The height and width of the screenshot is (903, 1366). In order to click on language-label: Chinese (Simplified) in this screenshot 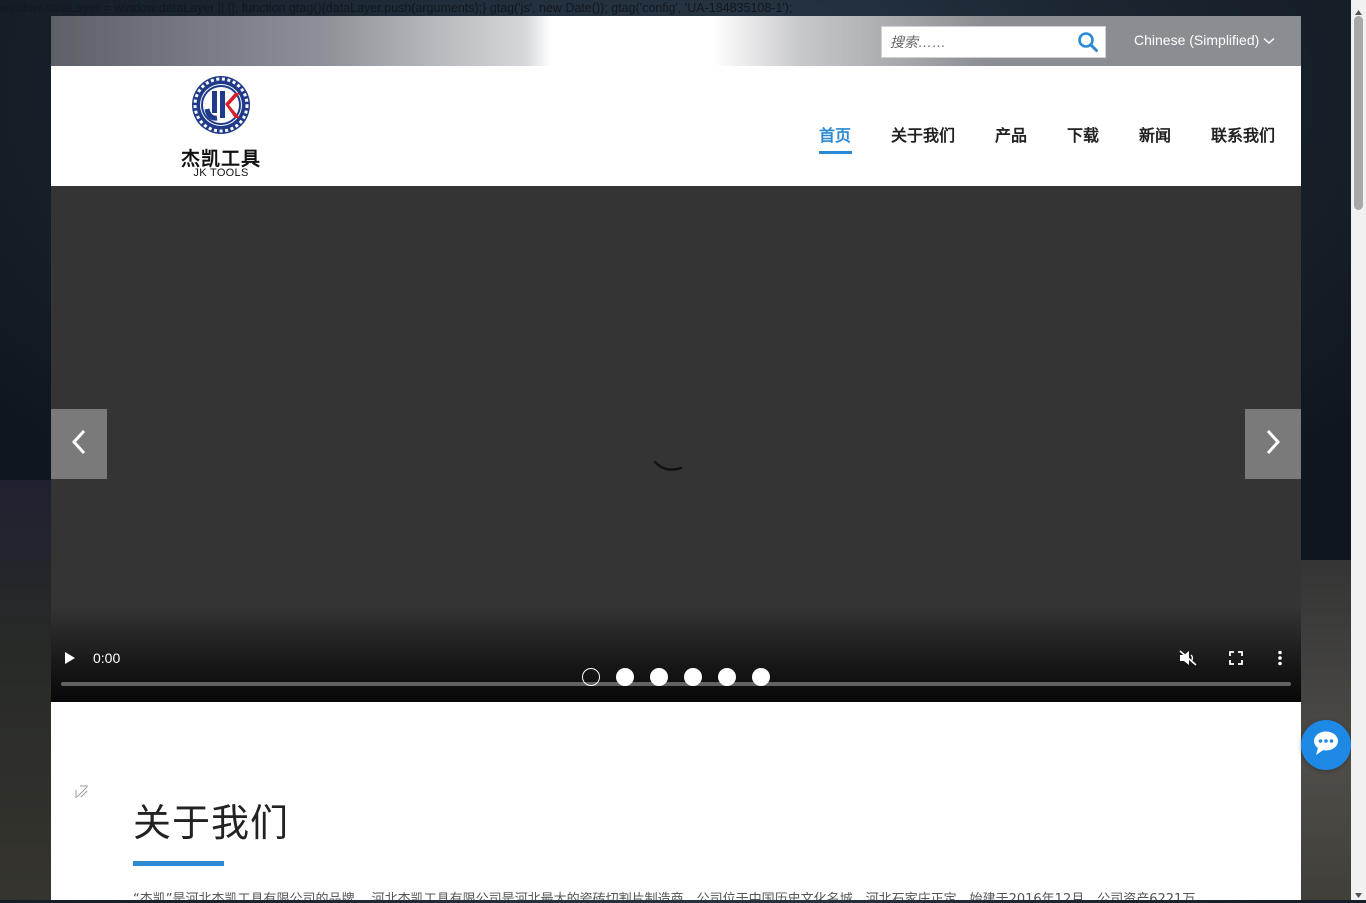, I will do `click(1197, 40)`.